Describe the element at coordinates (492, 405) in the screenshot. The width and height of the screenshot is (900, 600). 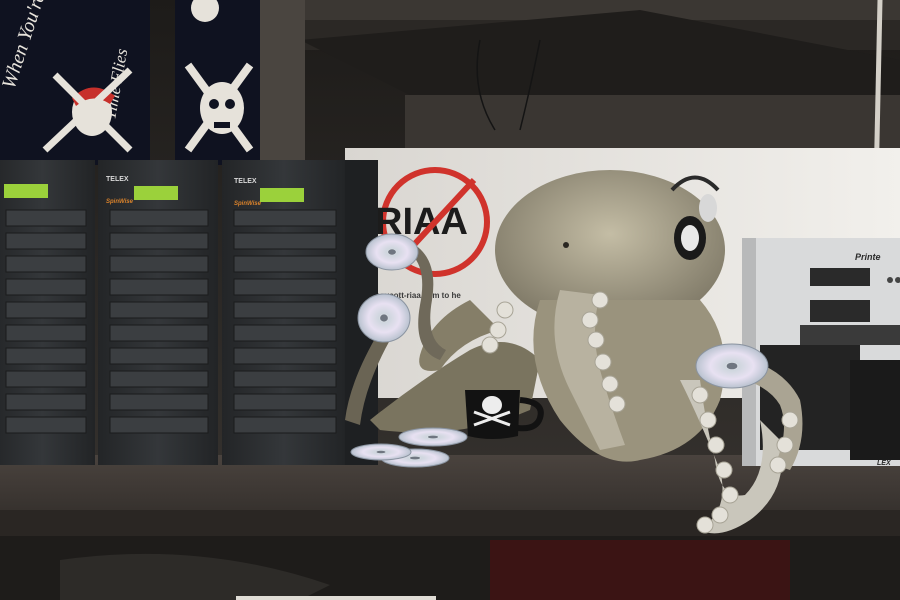
I see `skull-icon` at that location.